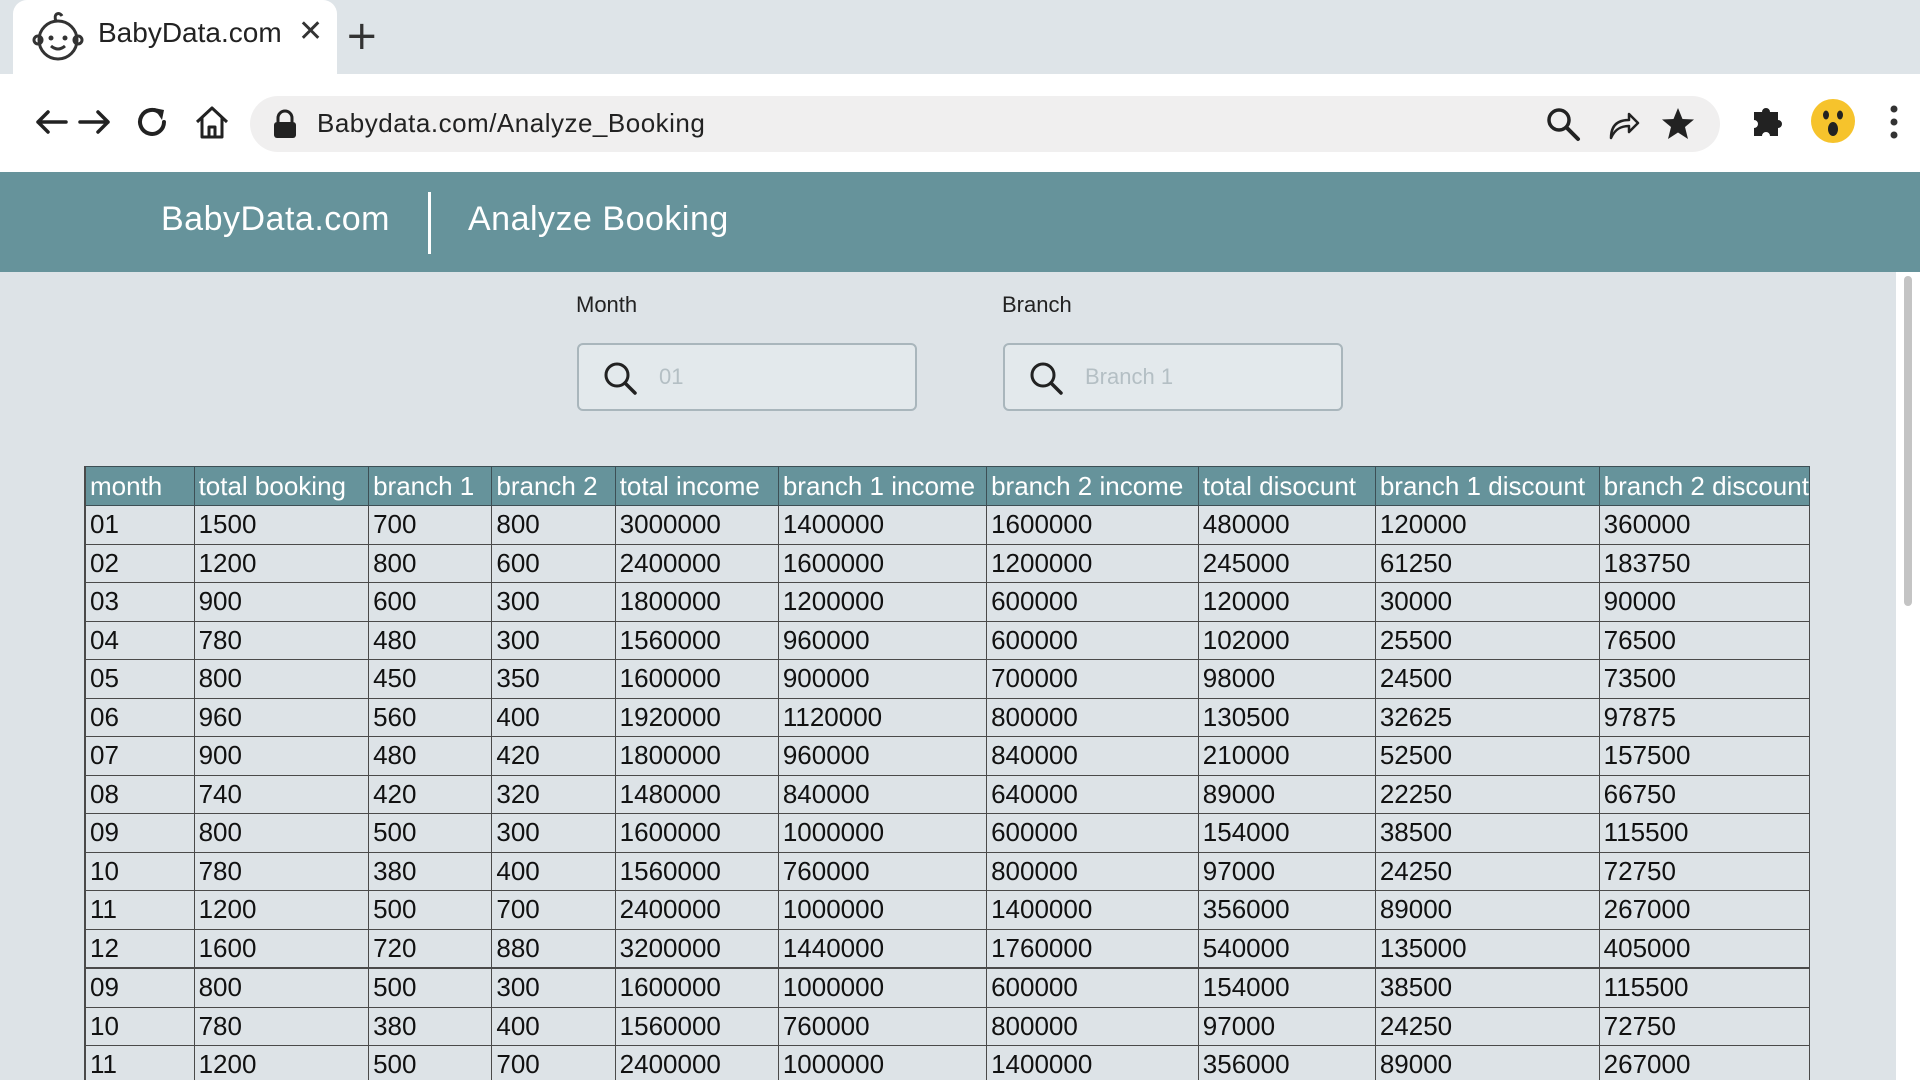 The width and height of the screenshot is (1920, 1080). I want to click on table-cell: 760000, so click(882, 1026).